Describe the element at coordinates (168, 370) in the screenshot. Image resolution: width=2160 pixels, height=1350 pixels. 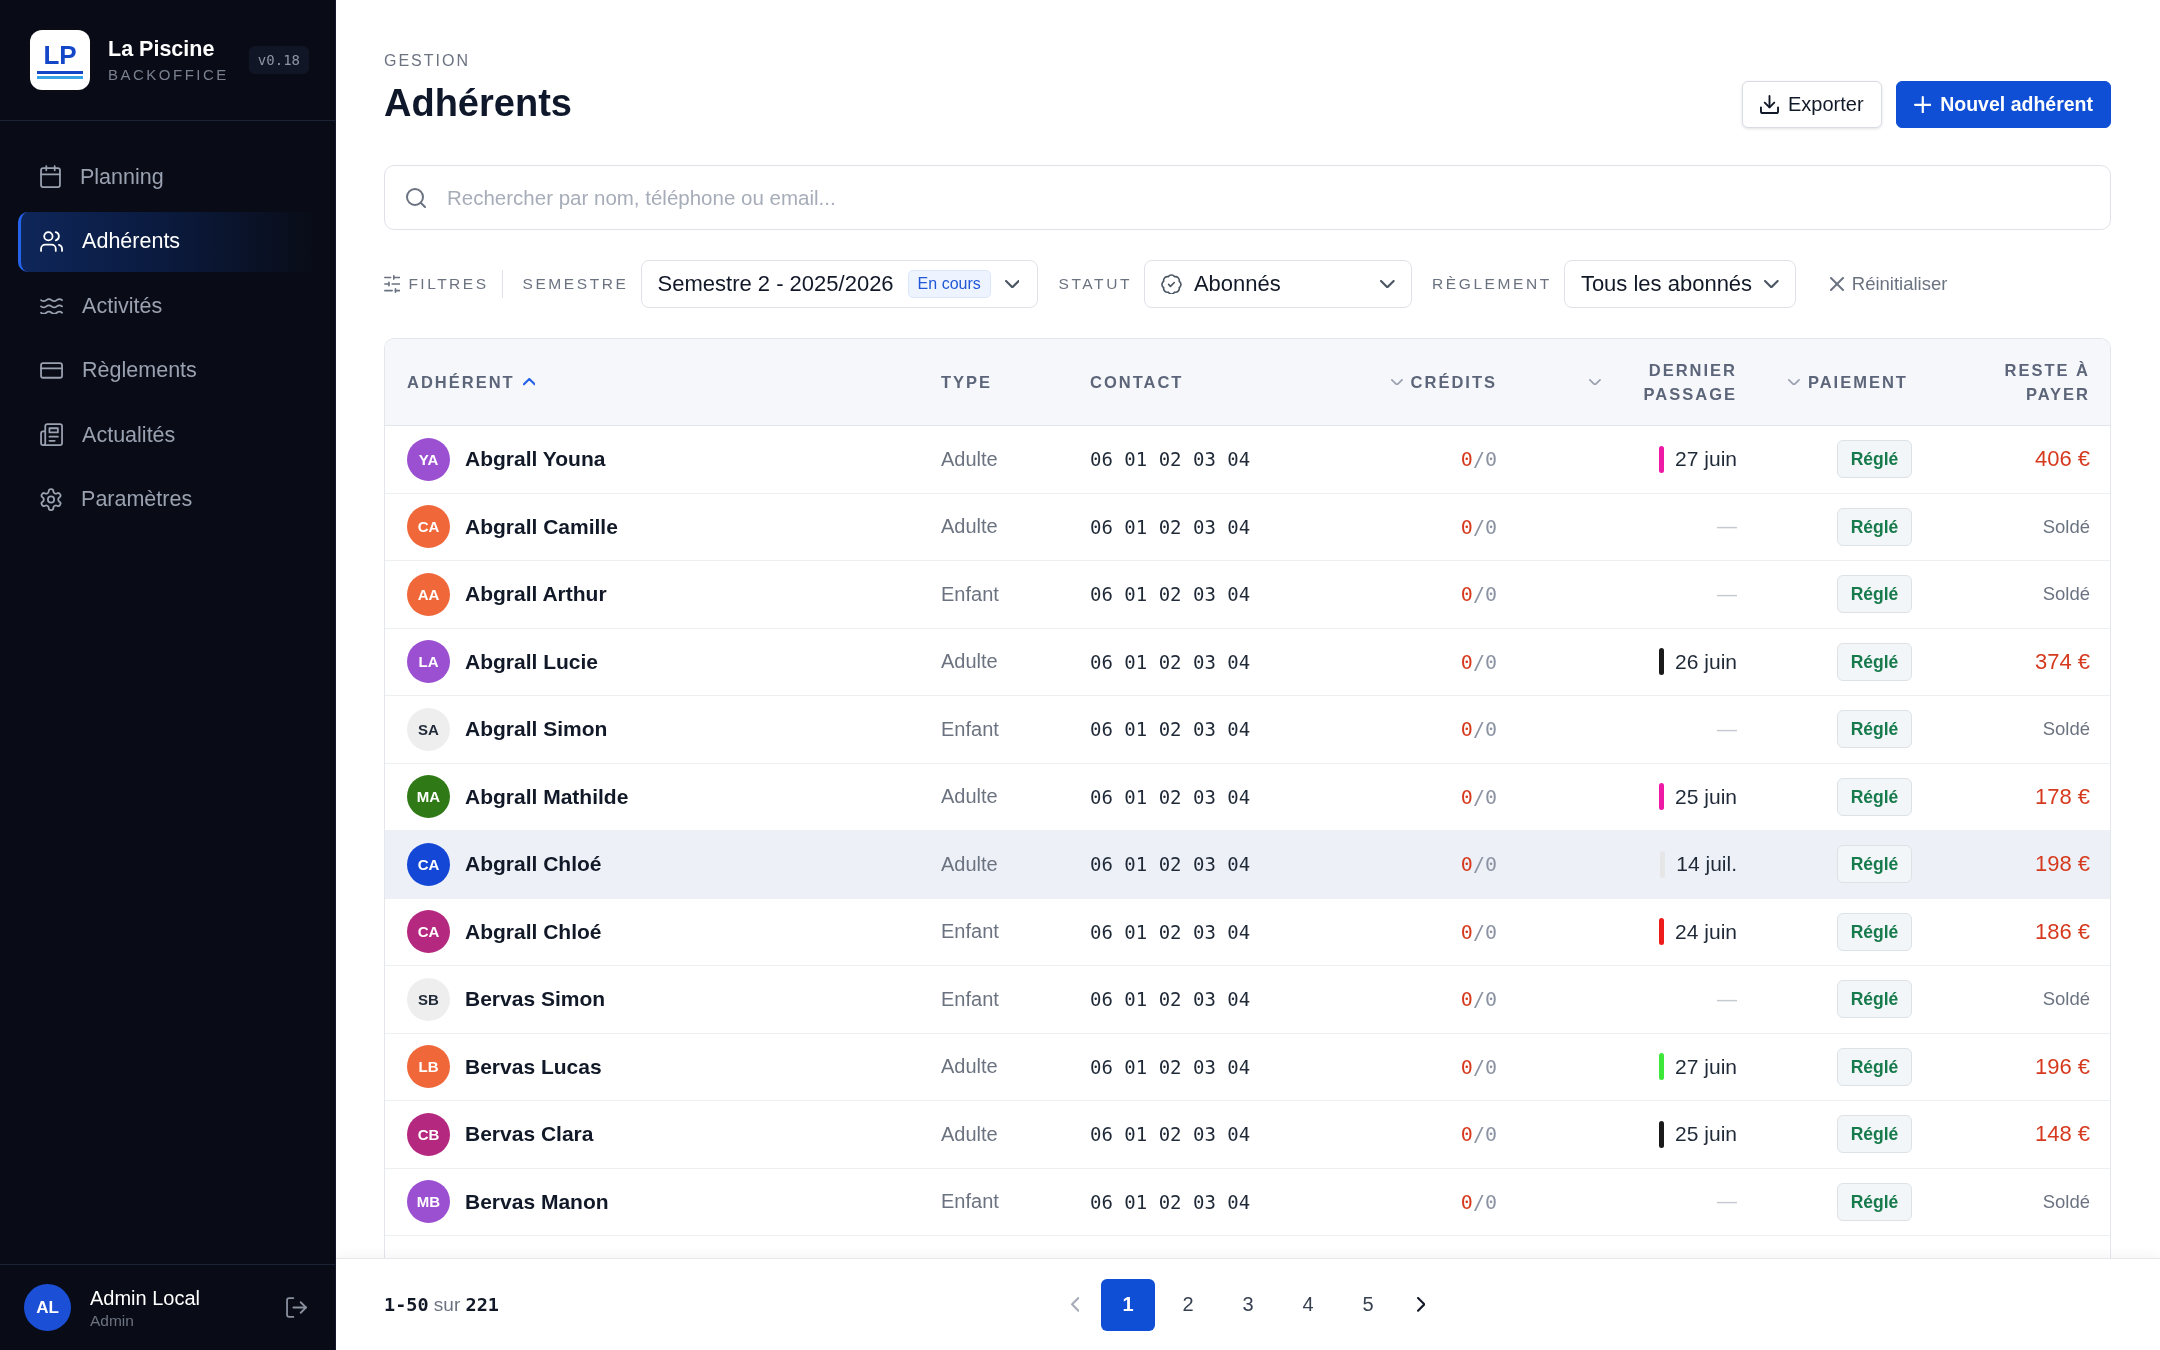
I see `nav-item: Règlements` at that location.